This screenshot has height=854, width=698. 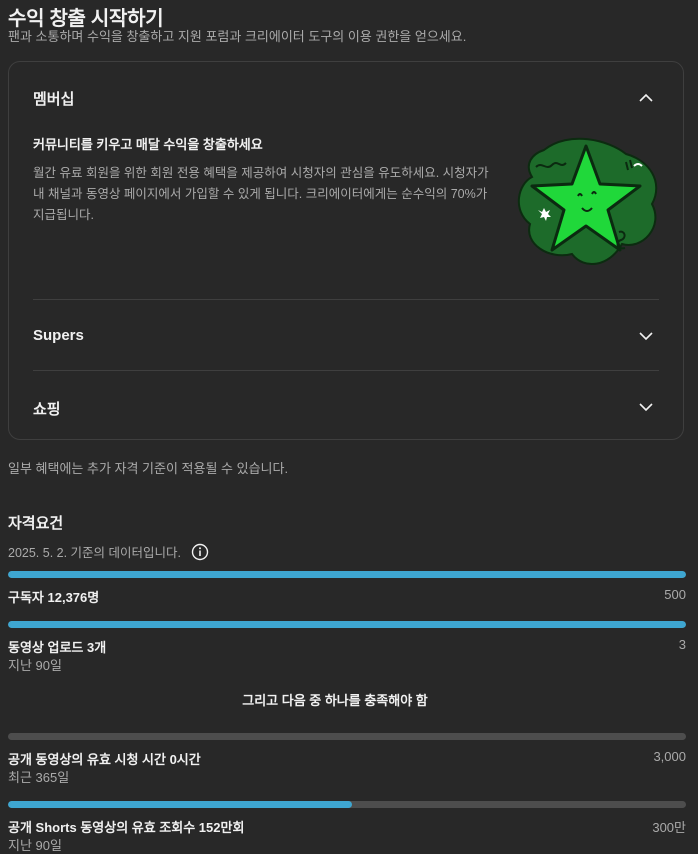 I want to click on or-condition-text: 그리고 다음 중 하나를 충족해야 함, so click(x=335, y=700).